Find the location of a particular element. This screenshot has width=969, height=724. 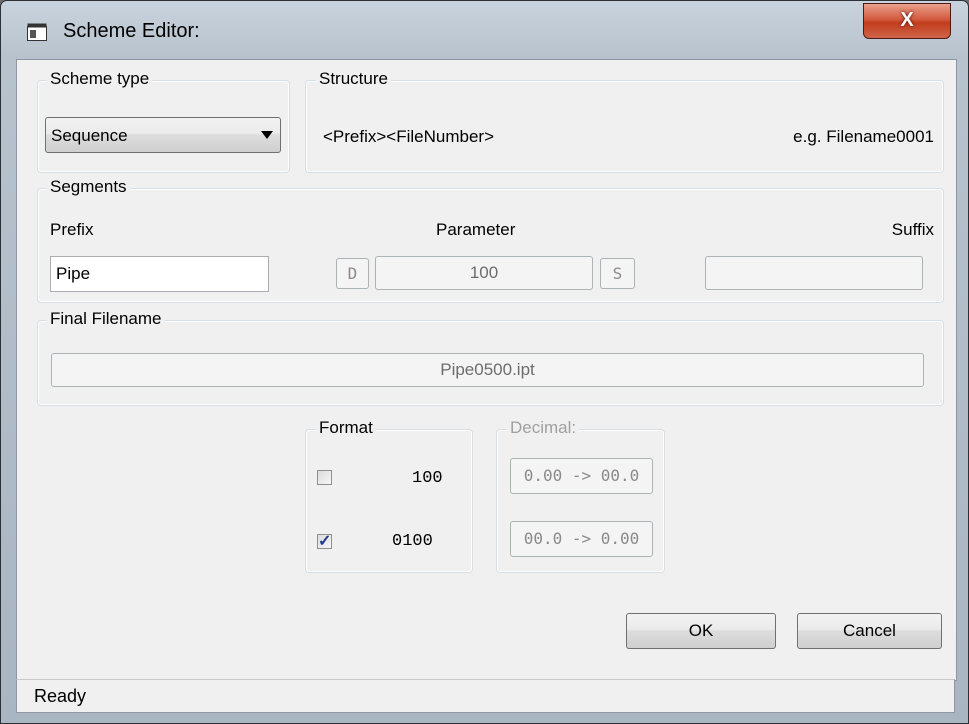

decimal-button-2: 00.0 -> 0.00 is located at coordinates (581, 539).